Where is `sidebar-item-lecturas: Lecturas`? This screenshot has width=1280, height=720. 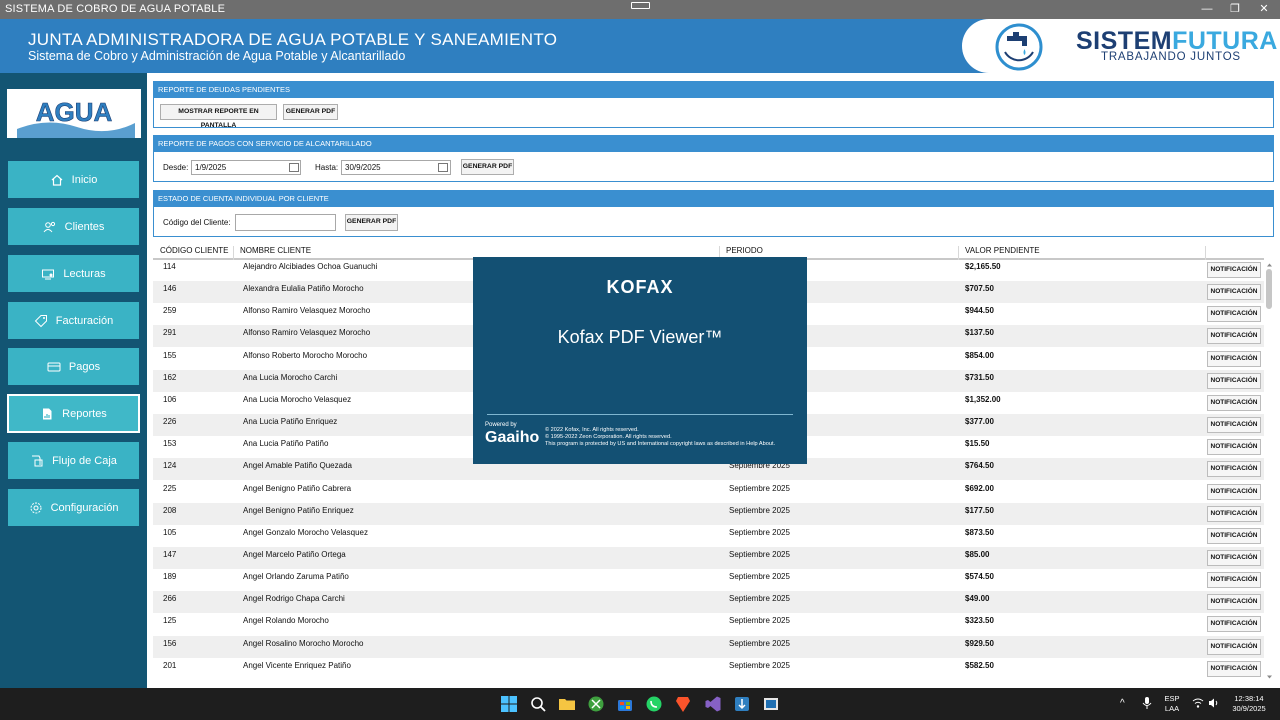 sidebar-item-lecturas: Lecturas is located at coordinates (73, 273).